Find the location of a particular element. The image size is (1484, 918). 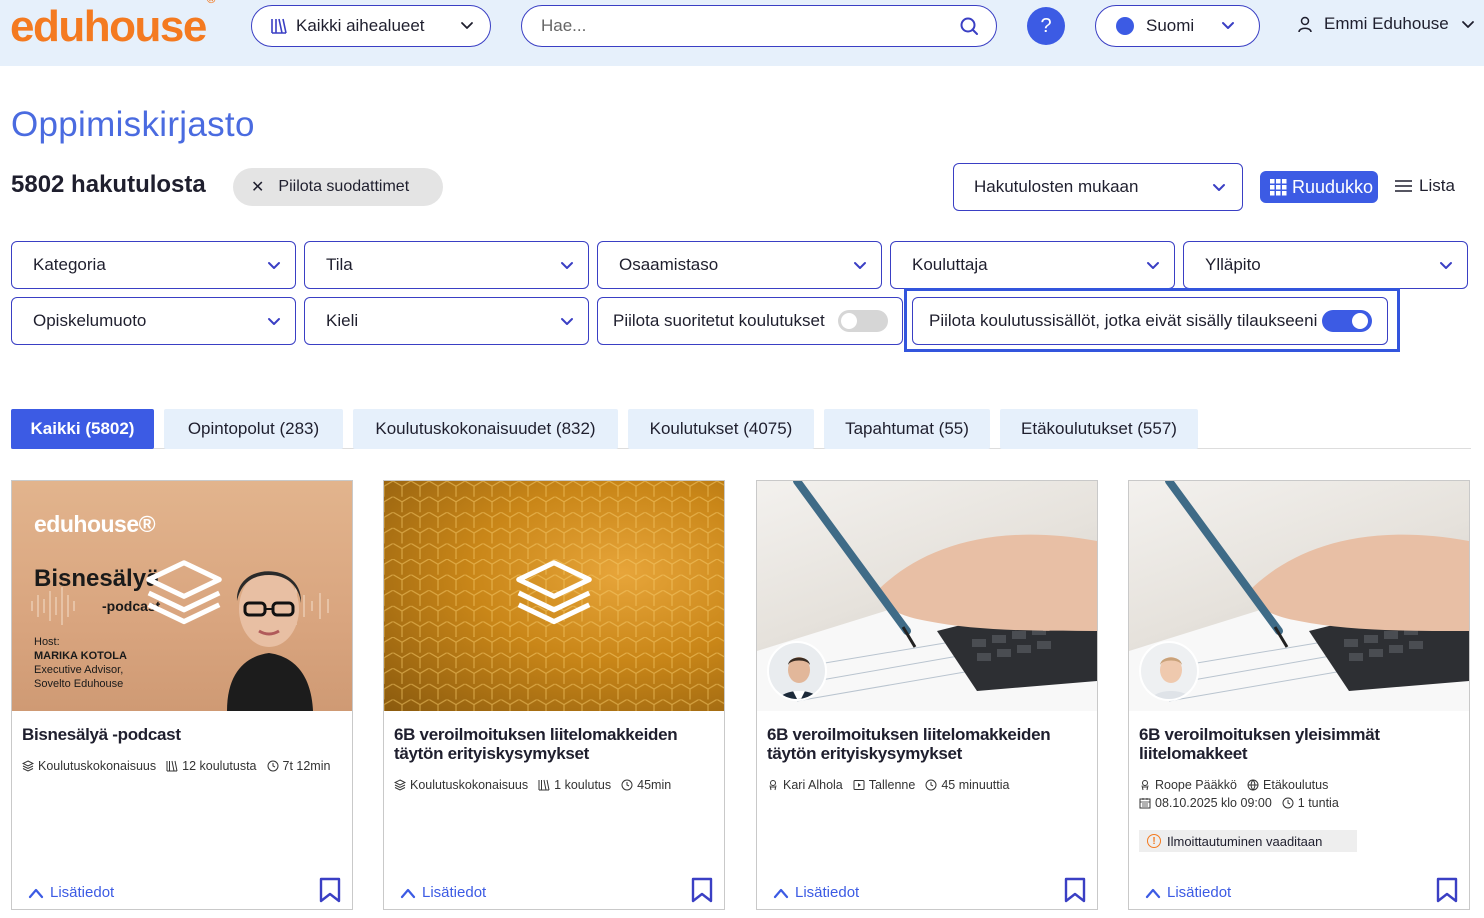

sort-dropdown: Hakutulosten mukaan is located at coordinates (1098, 187).